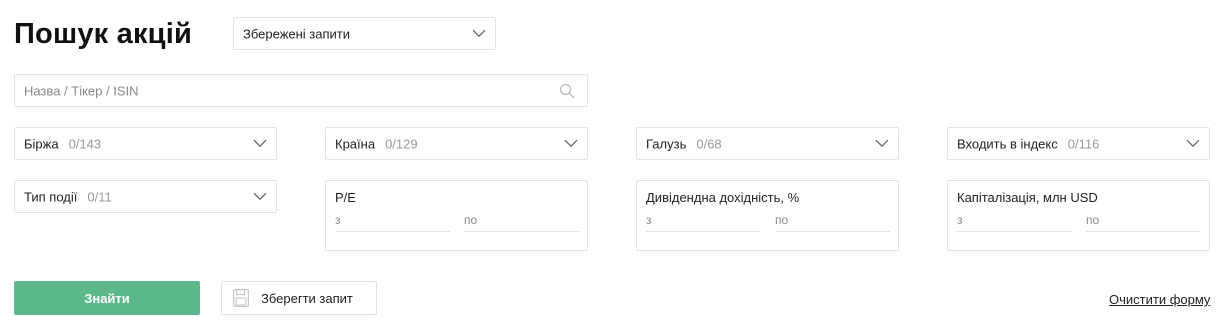 This screenshot has height=328, width=1225. What do you see at coordinates (297, 33) in the screenshot?
I see `saved-queries-label: Збережені запити` at bounding box center [297, 33].